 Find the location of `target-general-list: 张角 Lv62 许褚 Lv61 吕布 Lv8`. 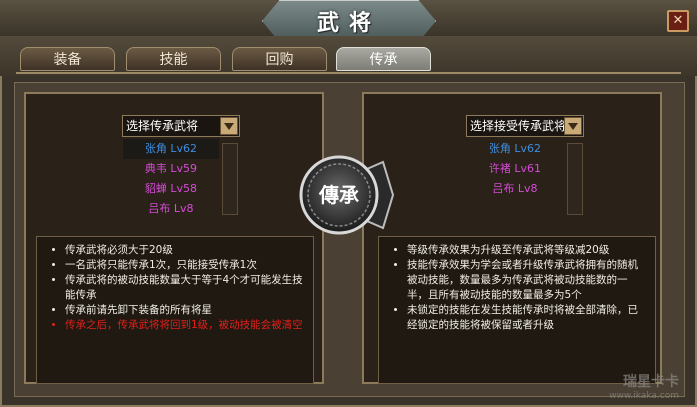

target-general-list: 张角 Lv62 许褚 Lv61 吕布 Lv8 is located at coordinates (515, 169).